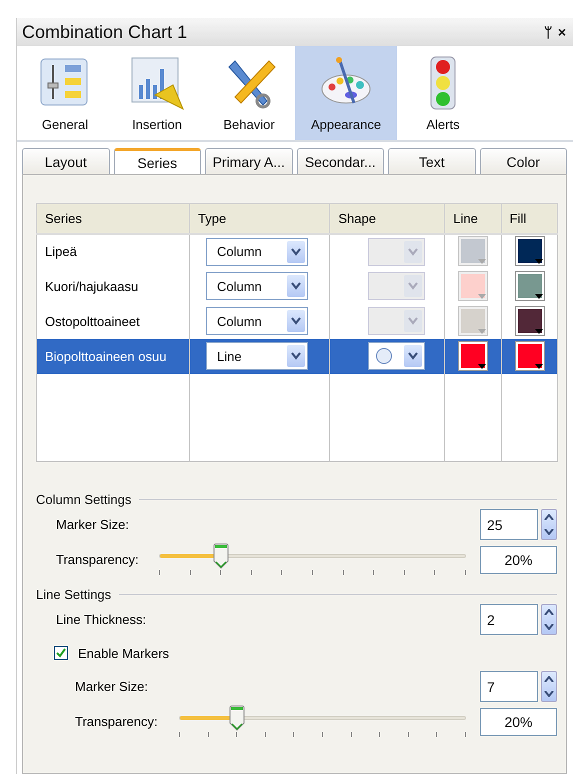  What do you see at coordinates (61, 251) in the screenshot?
I see `series-name: Lipeä` at bounding box center [61, 251].